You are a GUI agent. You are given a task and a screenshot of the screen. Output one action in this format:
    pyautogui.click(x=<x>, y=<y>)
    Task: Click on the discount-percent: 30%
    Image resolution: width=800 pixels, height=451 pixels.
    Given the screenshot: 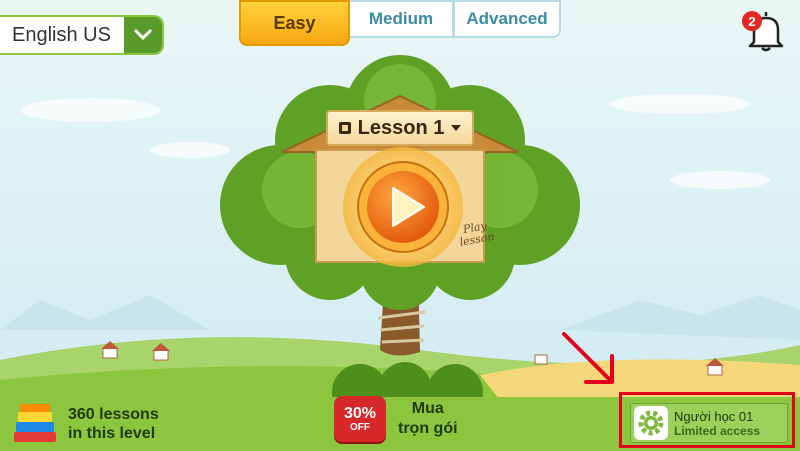 What is the action you would take?
    pyautogui.click(x=360, y=413)
    